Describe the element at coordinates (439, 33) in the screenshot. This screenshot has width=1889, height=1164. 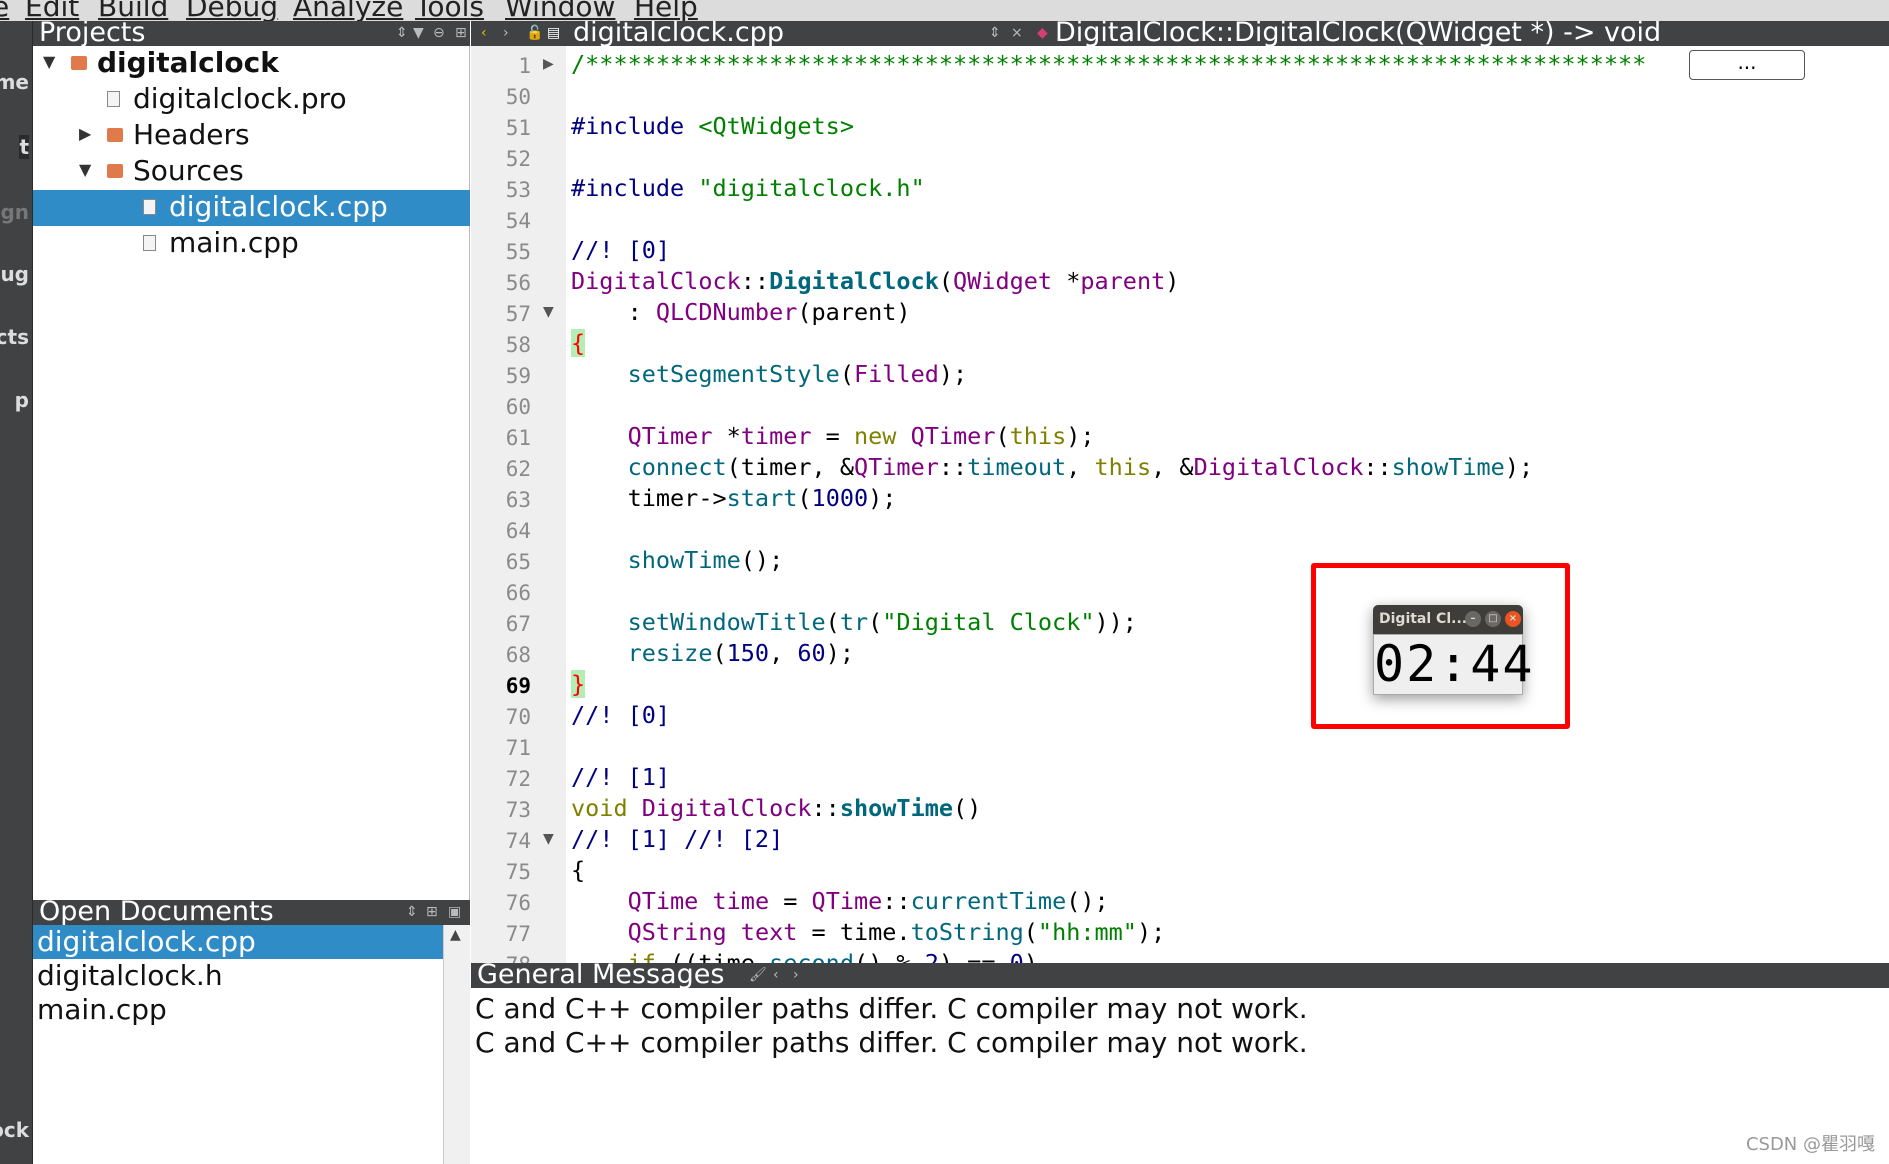
I see `link-icon: ⊖` at that location.